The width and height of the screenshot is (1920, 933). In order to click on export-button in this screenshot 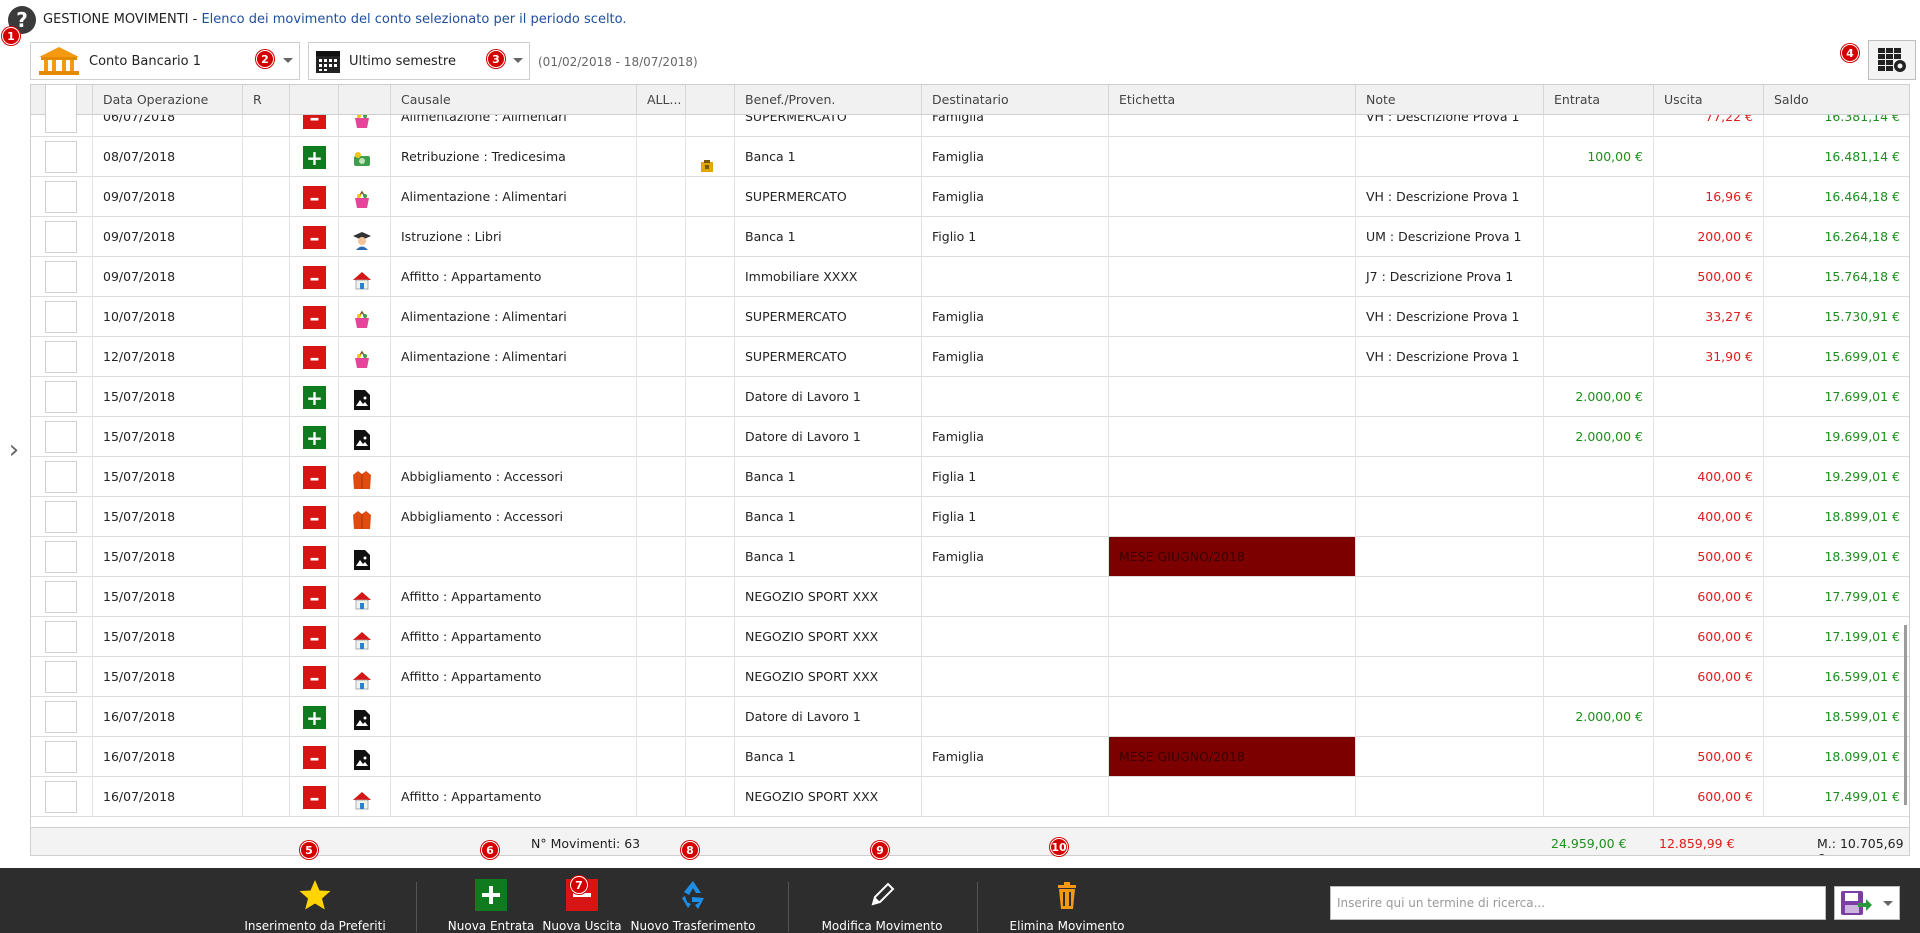, I will do `click(1867, 903)`.